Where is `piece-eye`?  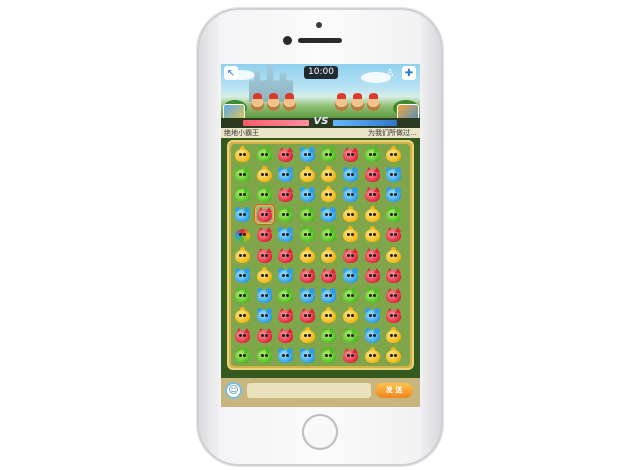 piece-eye is located at coordinates (374, 335).